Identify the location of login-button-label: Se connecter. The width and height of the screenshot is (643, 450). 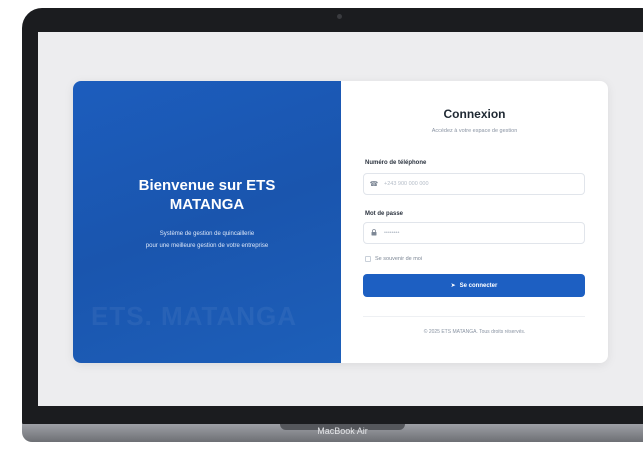
(478, 285).